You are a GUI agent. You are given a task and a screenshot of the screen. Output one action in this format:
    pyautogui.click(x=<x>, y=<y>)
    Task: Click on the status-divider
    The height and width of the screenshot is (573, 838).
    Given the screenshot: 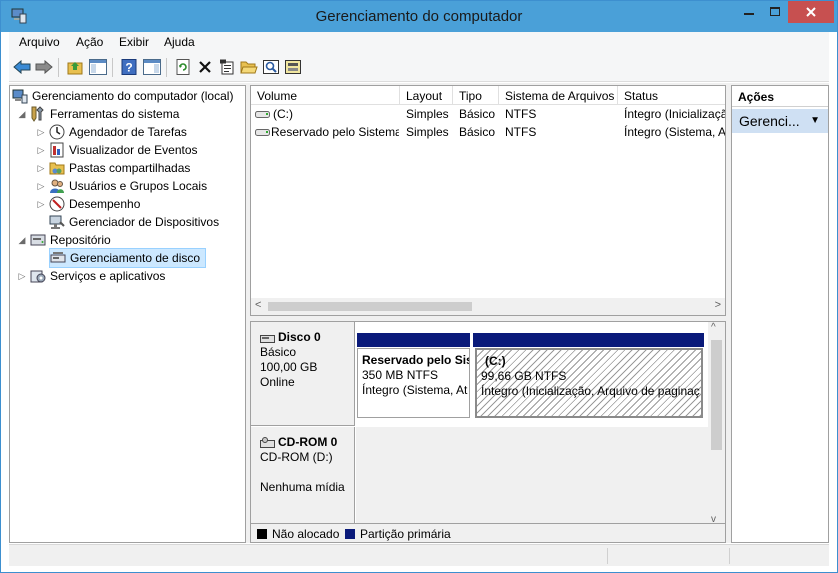 What is the action you would take?
    pyautogui.click(x=729, y=556)
    